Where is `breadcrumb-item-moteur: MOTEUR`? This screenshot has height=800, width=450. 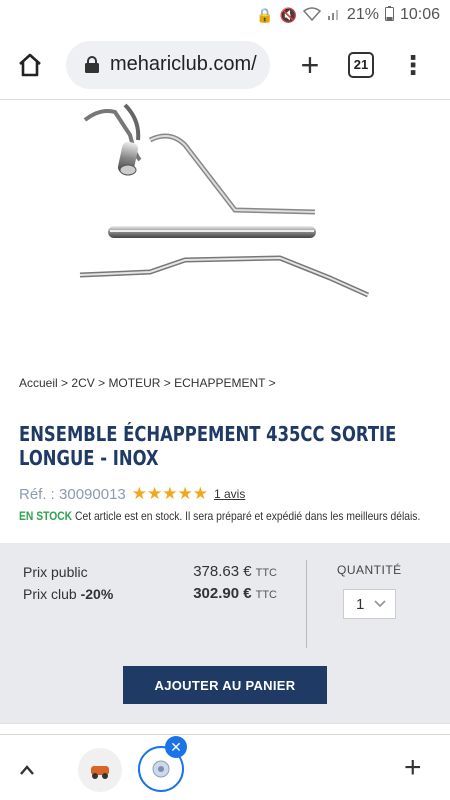
breadcrumb-item-moteur: MOTEUR is located at coordinates (134, 383).